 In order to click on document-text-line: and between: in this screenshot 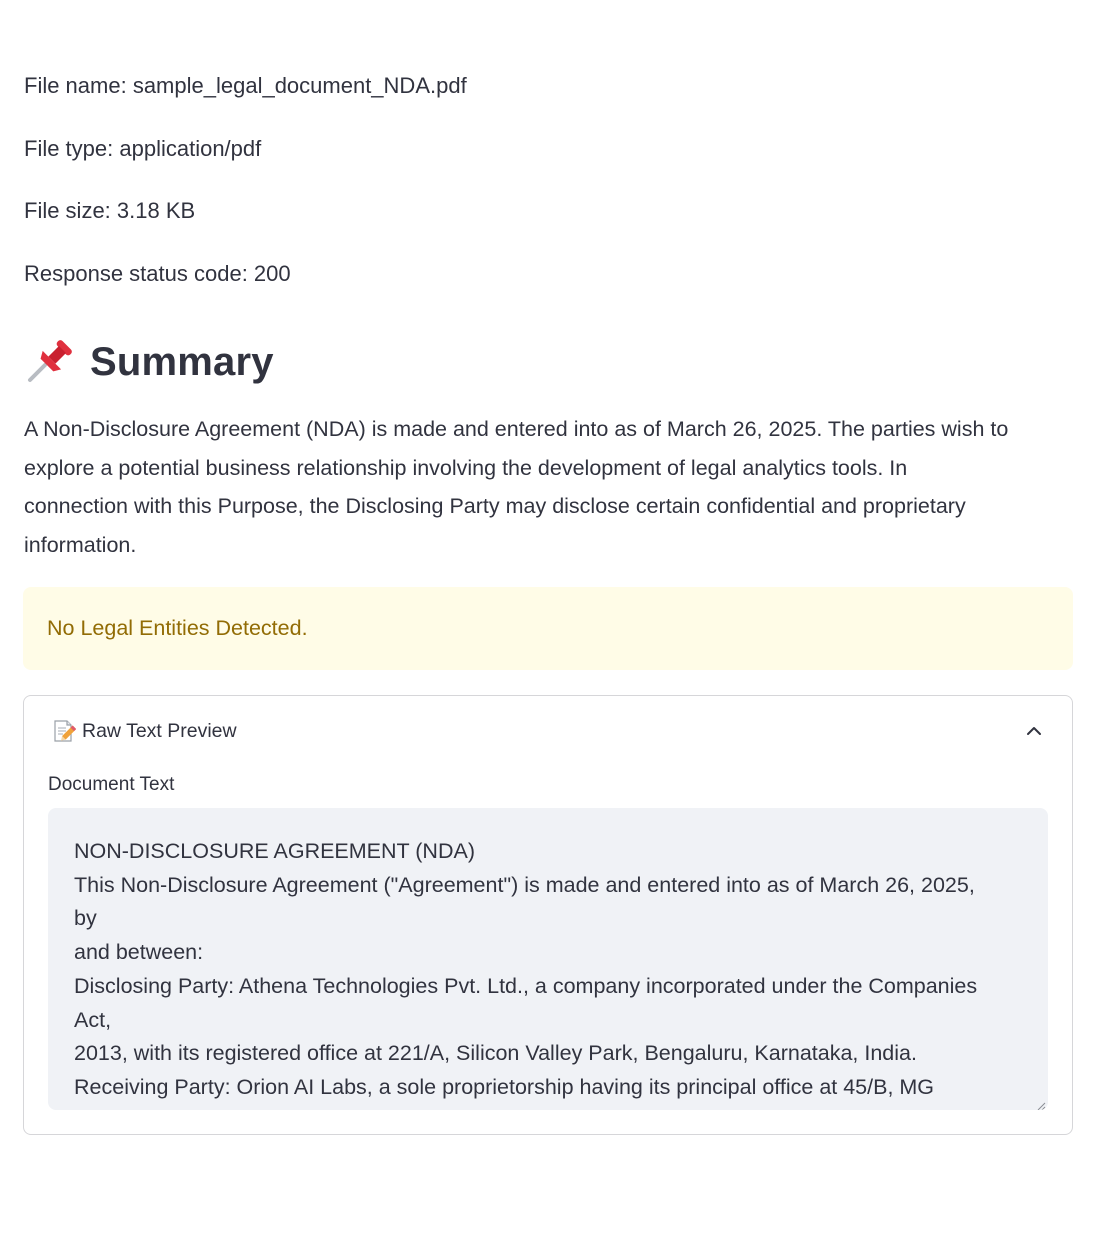, I will do `click(139, 952)`.